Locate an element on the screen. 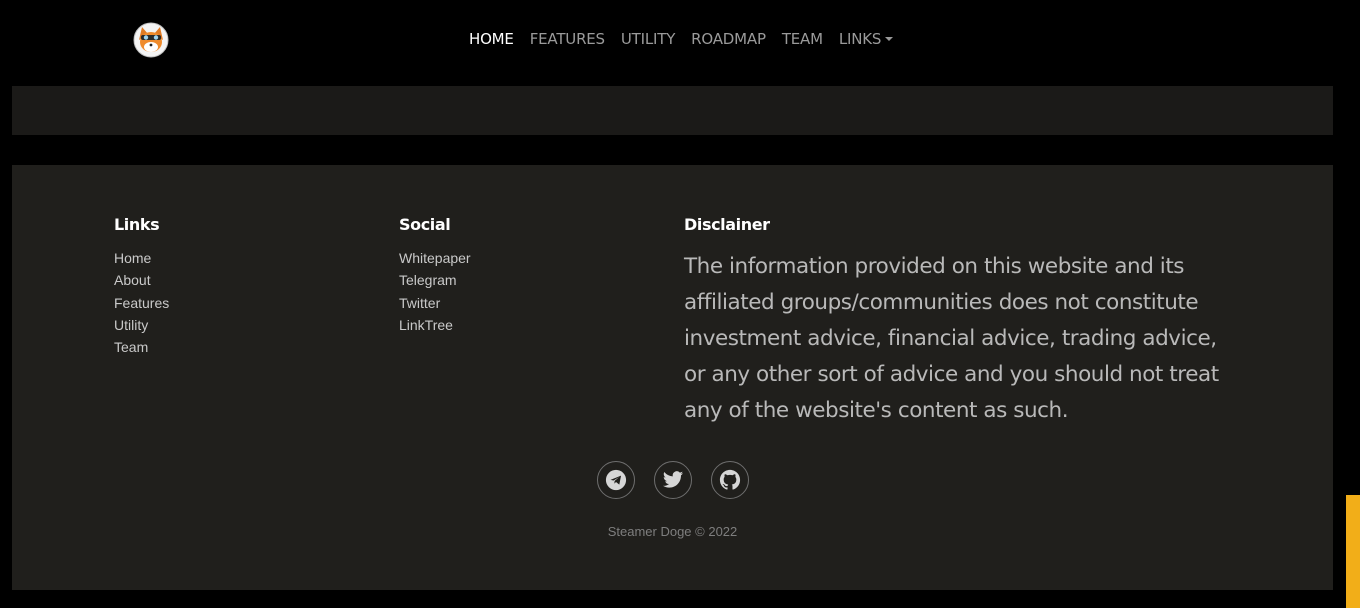 This screenshot has height=608, width=1360. footer-link-whitepaper: Whitepaper is located at coordinates (435, 258).